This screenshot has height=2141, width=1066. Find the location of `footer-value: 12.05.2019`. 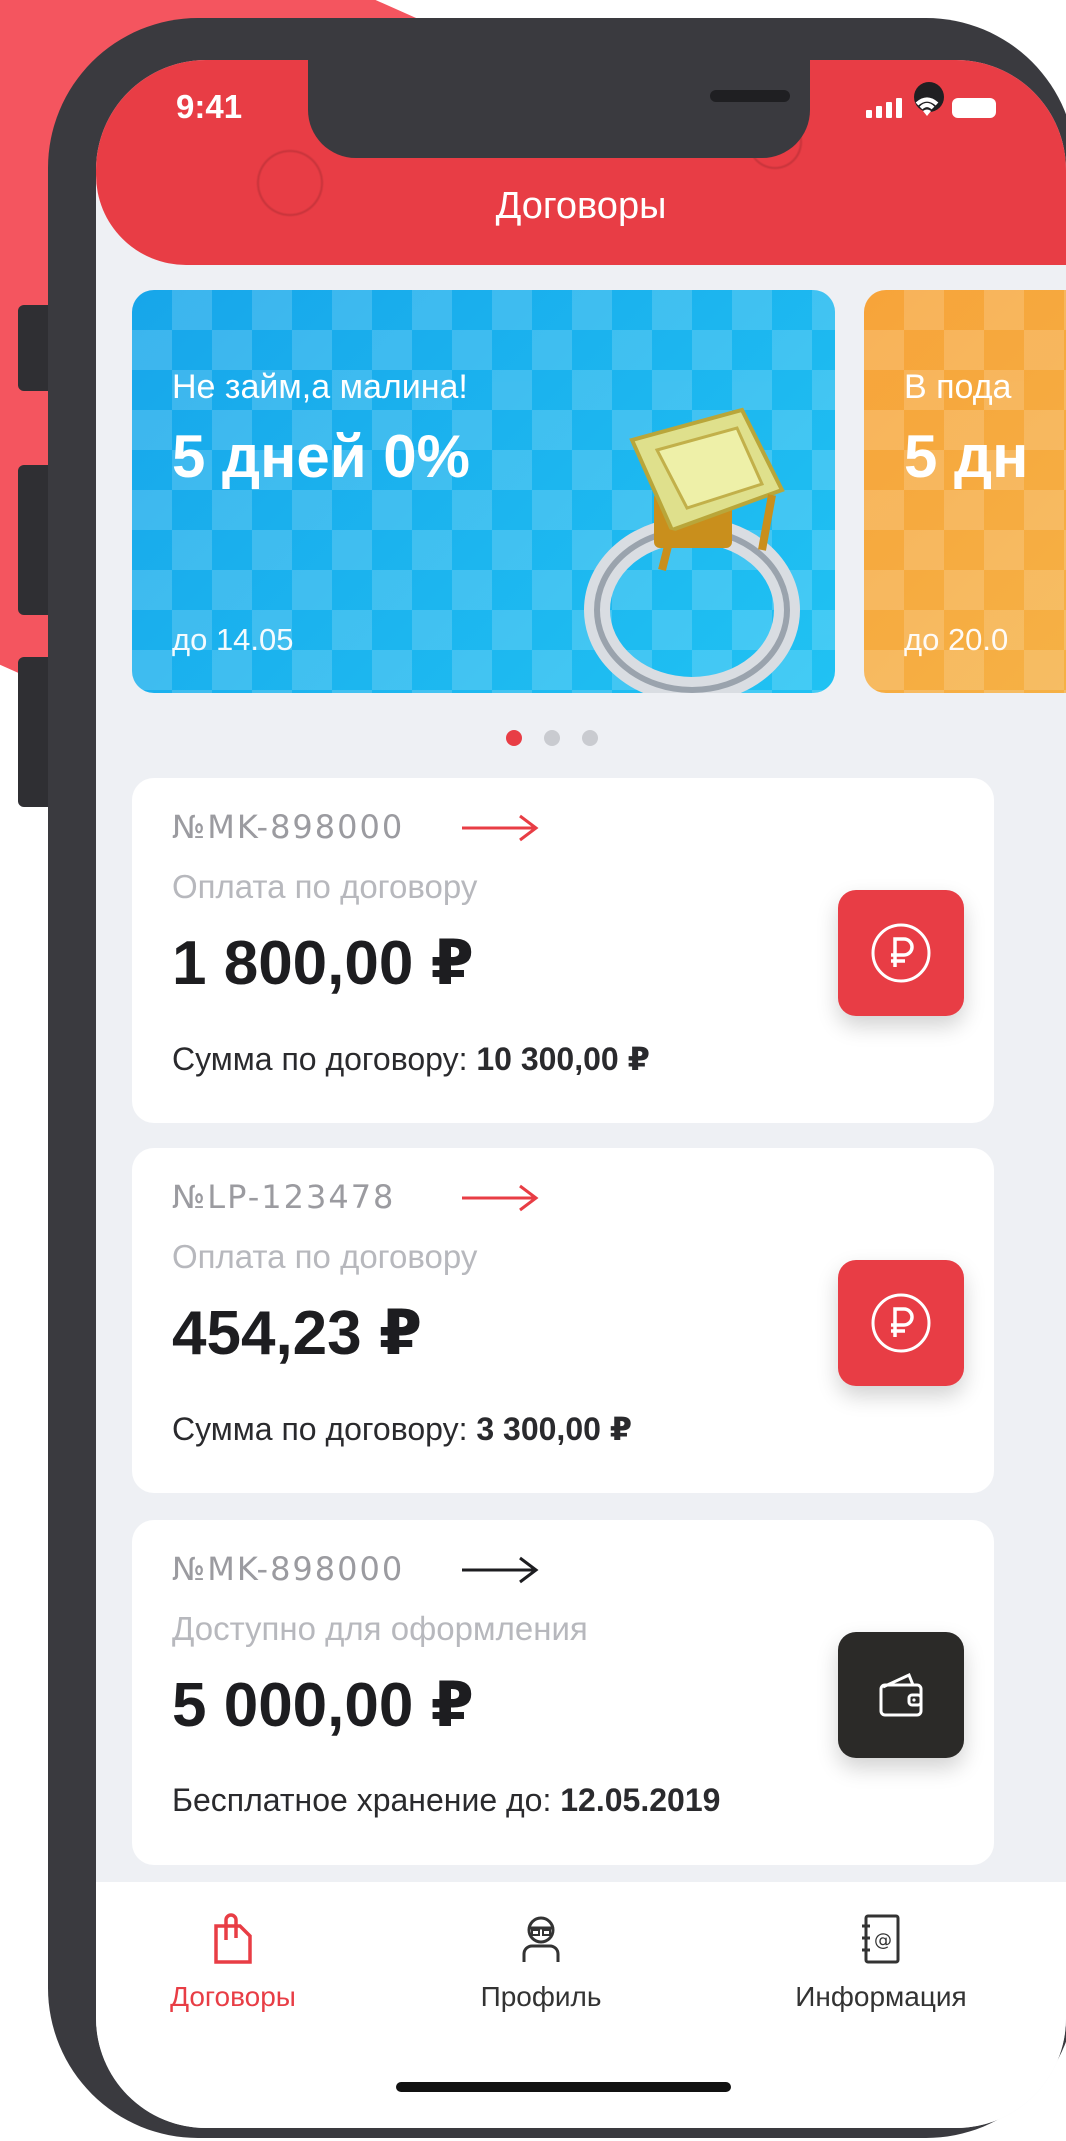

footer-value: 12.05.2019 is located at coordinates (640, 1800).